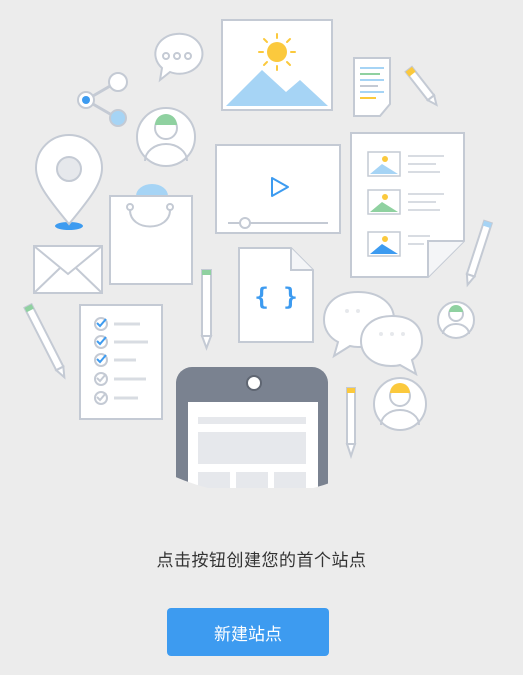 This screenshot has height=675, width=523. What do you see at coordinates (261, 561) in the screenshot?
I see `empty-state-message: 点击按钮创建您的首个站点` at bounding box center [261, 561].